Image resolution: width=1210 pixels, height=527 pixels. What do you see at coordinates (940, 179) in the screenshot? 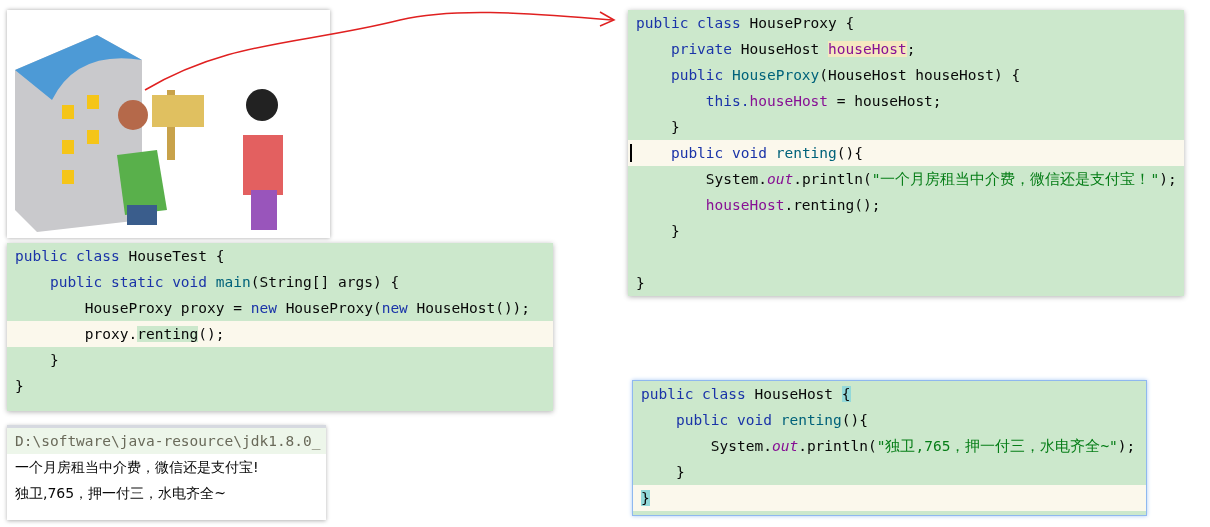
I see `code-line: System.out.println("一个月房租当中介费，微信还是支付宝！");` at bounding box center [940, 179].